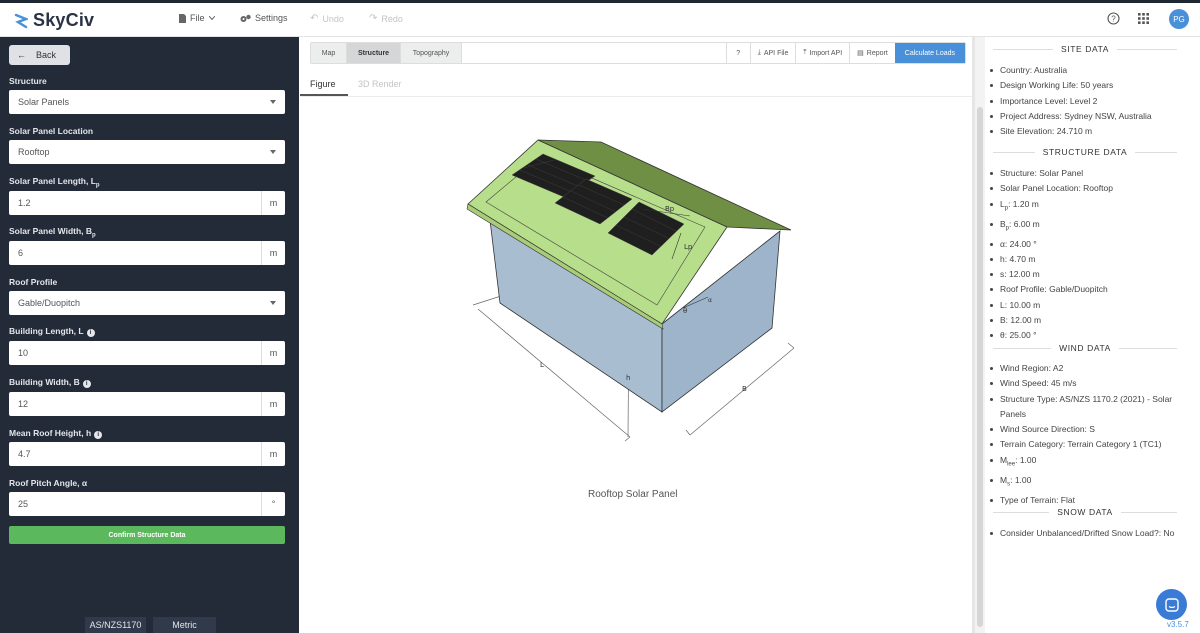 The image size is (1200, 633). What do you see at coordinates (49, 303) in the screenshot?
I see `roof-profile-value: Gable/Duopitch` at bounding box center [49, 303].